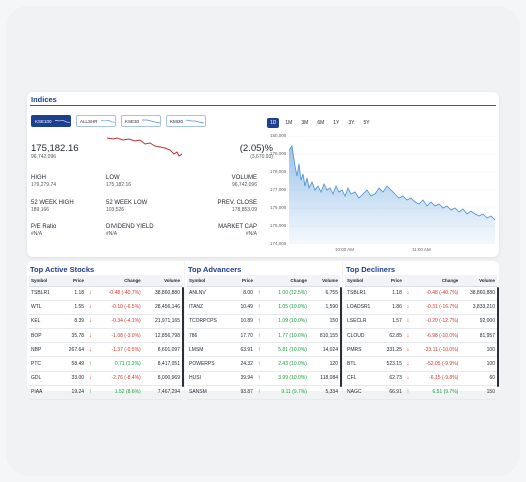 The image size is (526, 482). I want to click on high-value: 179,279.74, so click(44, 185).